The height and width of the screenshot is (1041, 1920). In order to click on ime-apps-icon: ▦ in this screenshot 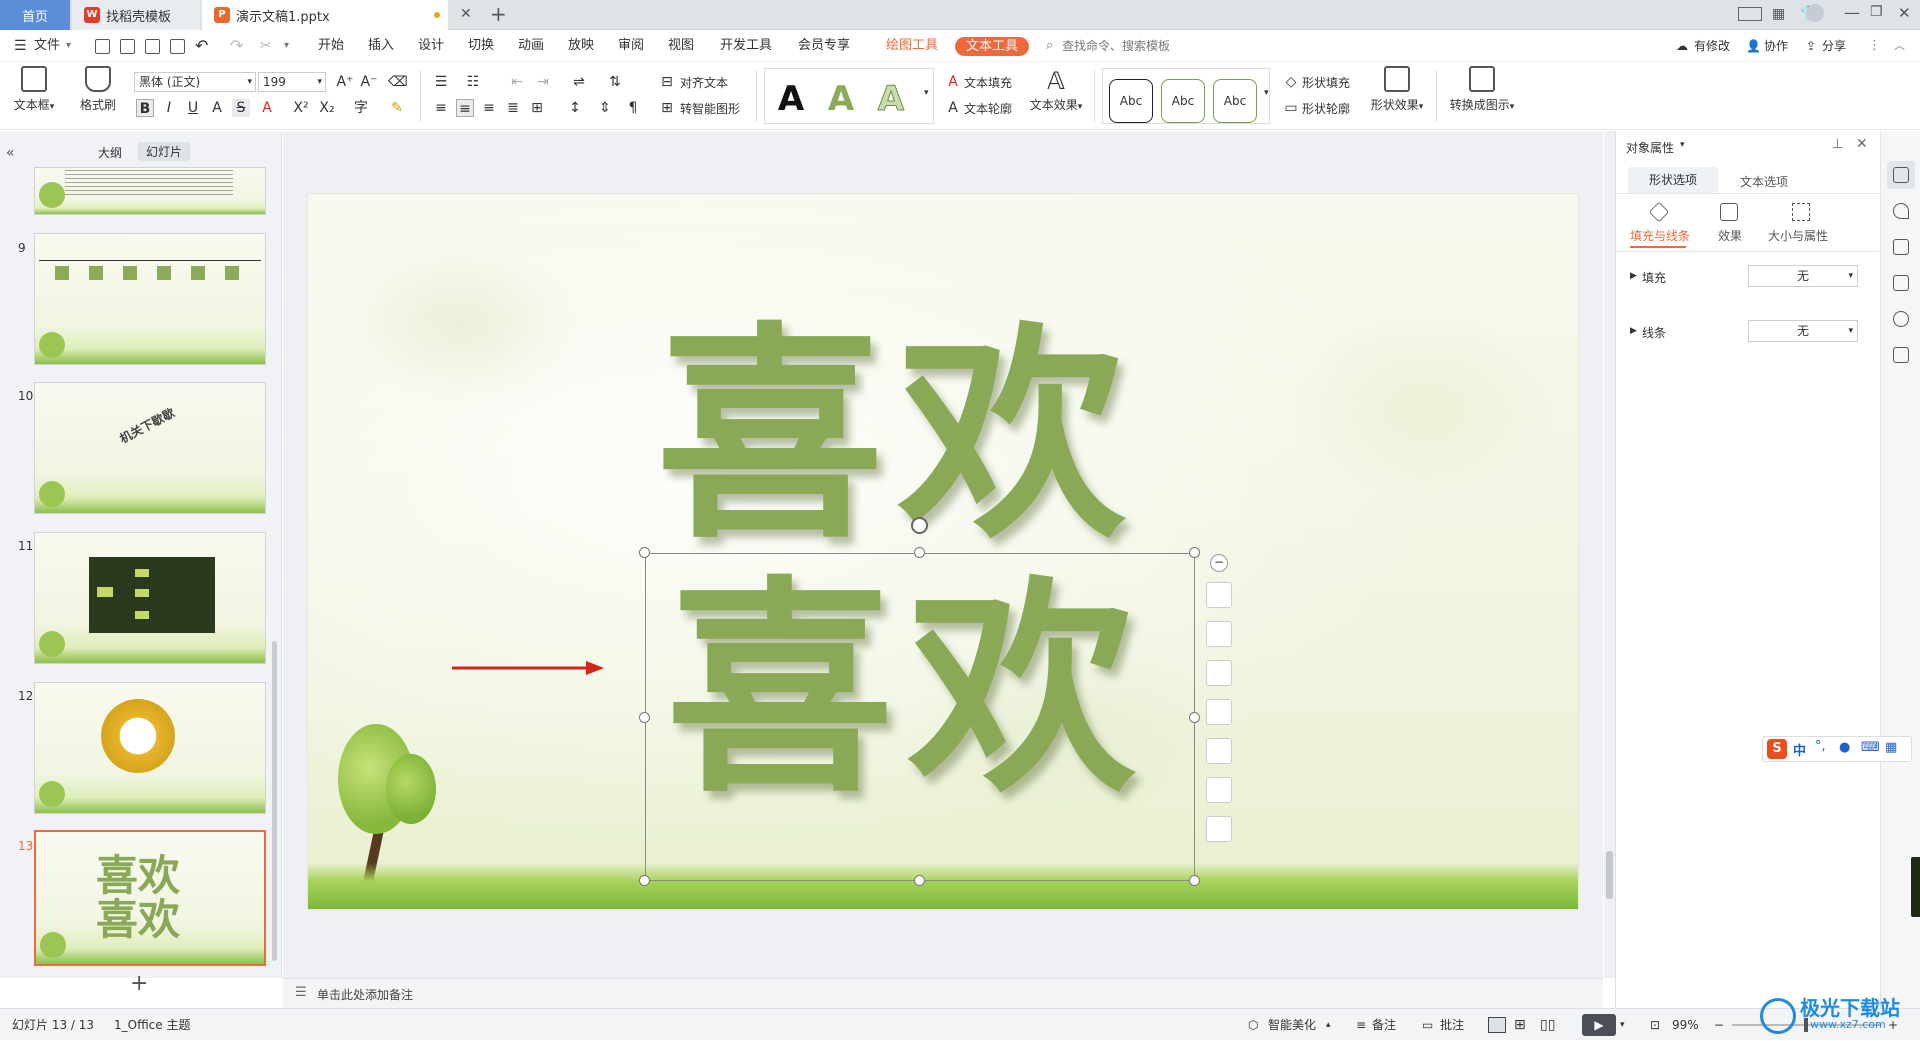, I will do `click(1891, 747)`.